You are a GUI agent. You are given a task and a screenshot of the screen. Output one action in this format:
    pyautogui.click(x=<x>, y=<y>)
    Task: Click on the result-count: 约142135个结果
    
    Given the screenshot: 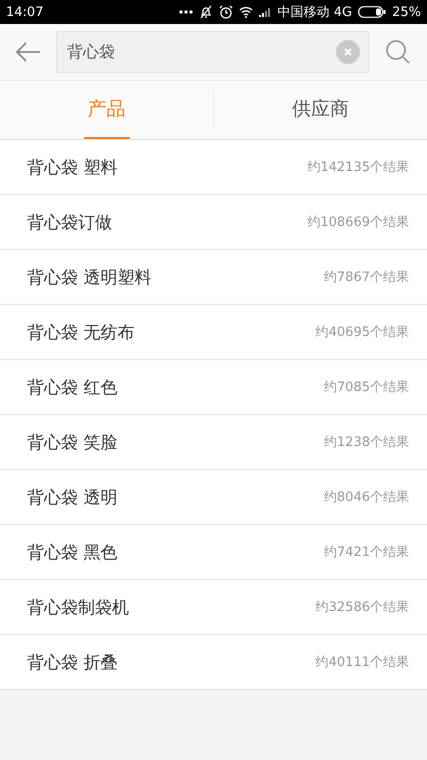 What is the action you would take?
    pyautogui.click(x=358, y=167)
    